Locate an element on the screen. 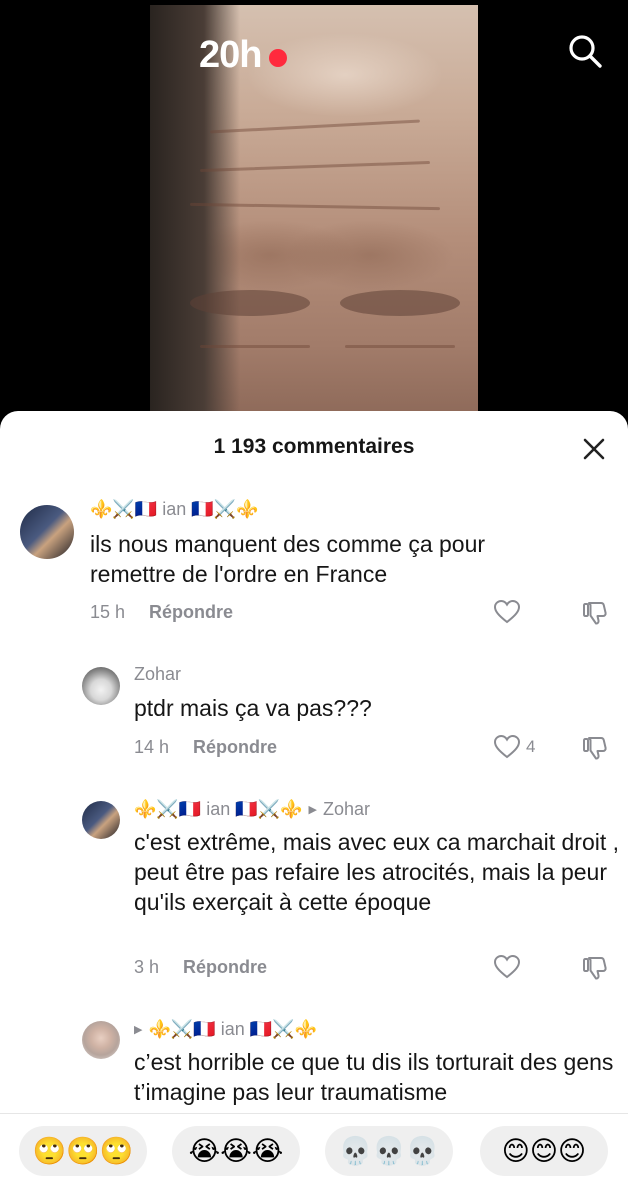 This screenshot has width=628, height=1200. emoji-smile-text: 😊😊😊 is located at coordinates (544, 1151).